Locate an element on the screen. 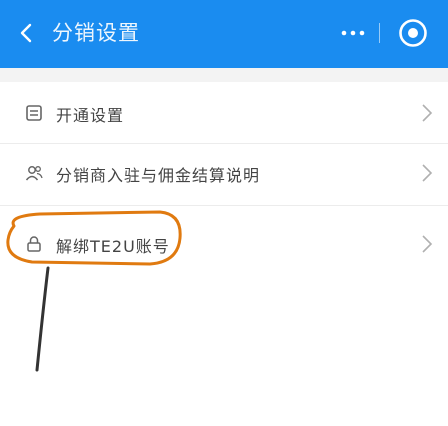 This screenshot has height=426, width=448. more-icon is located at coordinates (353, 33).